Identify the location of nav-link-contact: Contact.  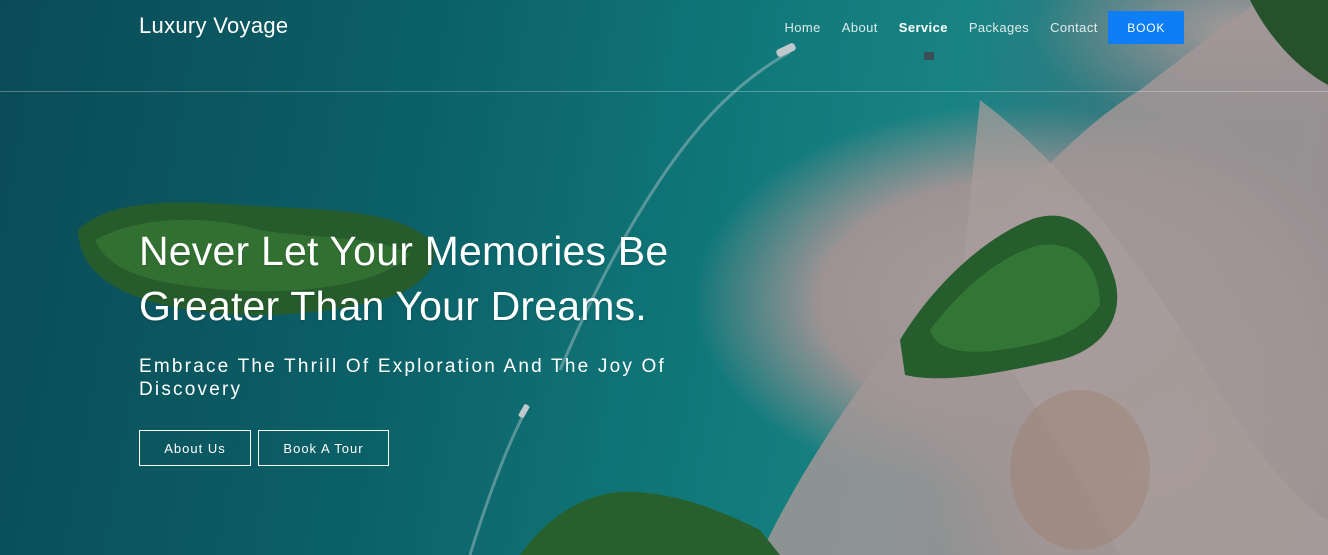
(1074, 27).